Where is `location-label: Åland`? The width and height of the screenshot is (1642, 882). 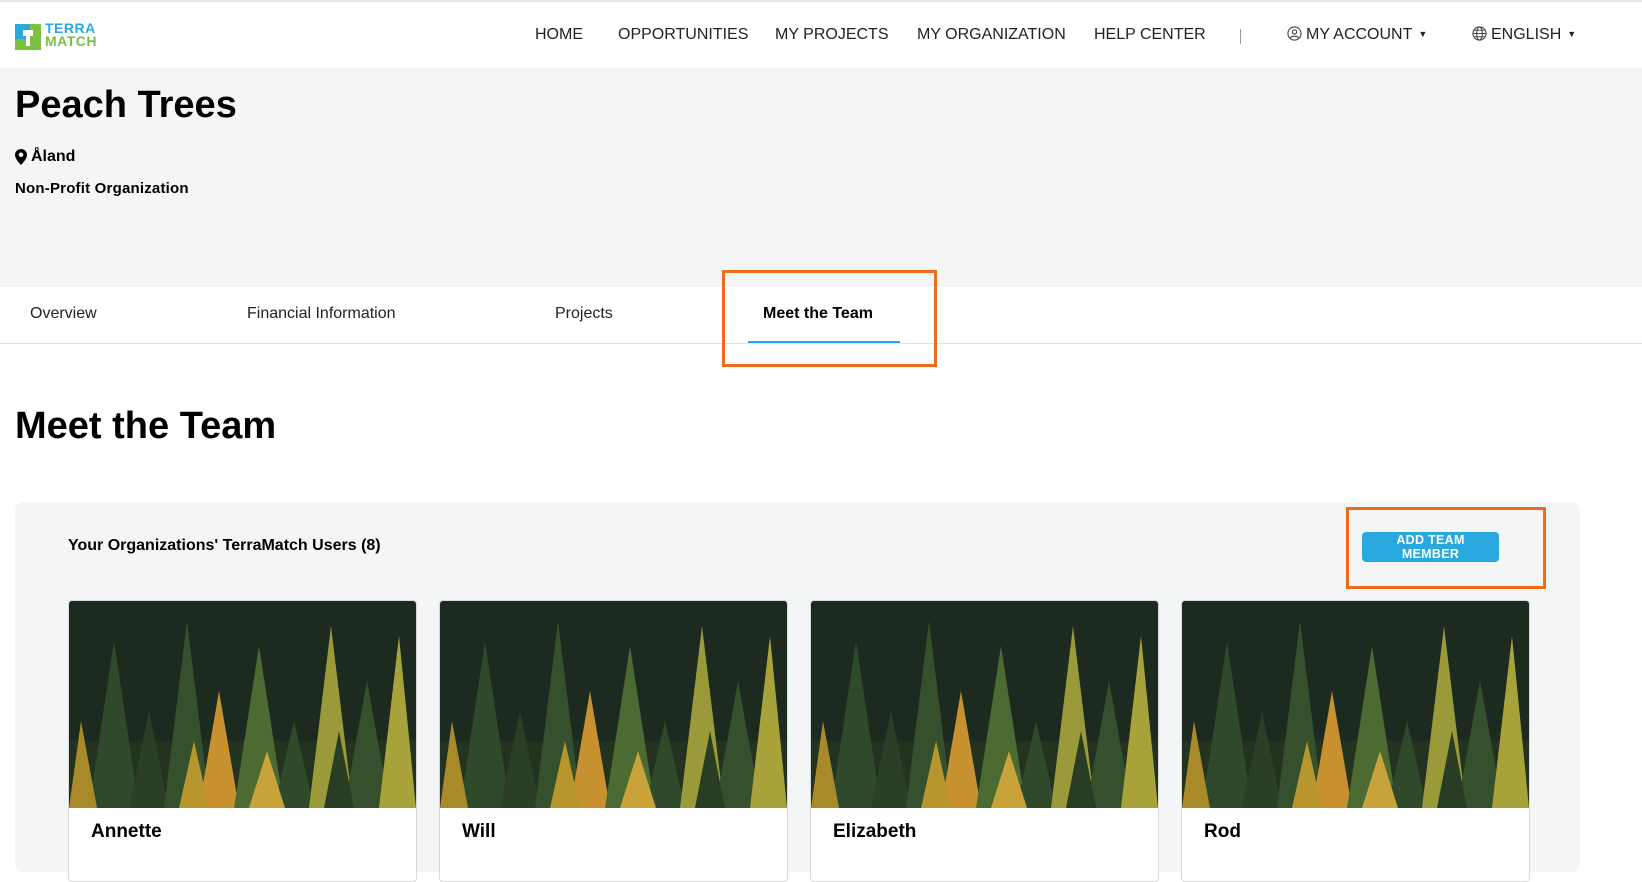
location-label: Åland is located at coordinates (53, 156).